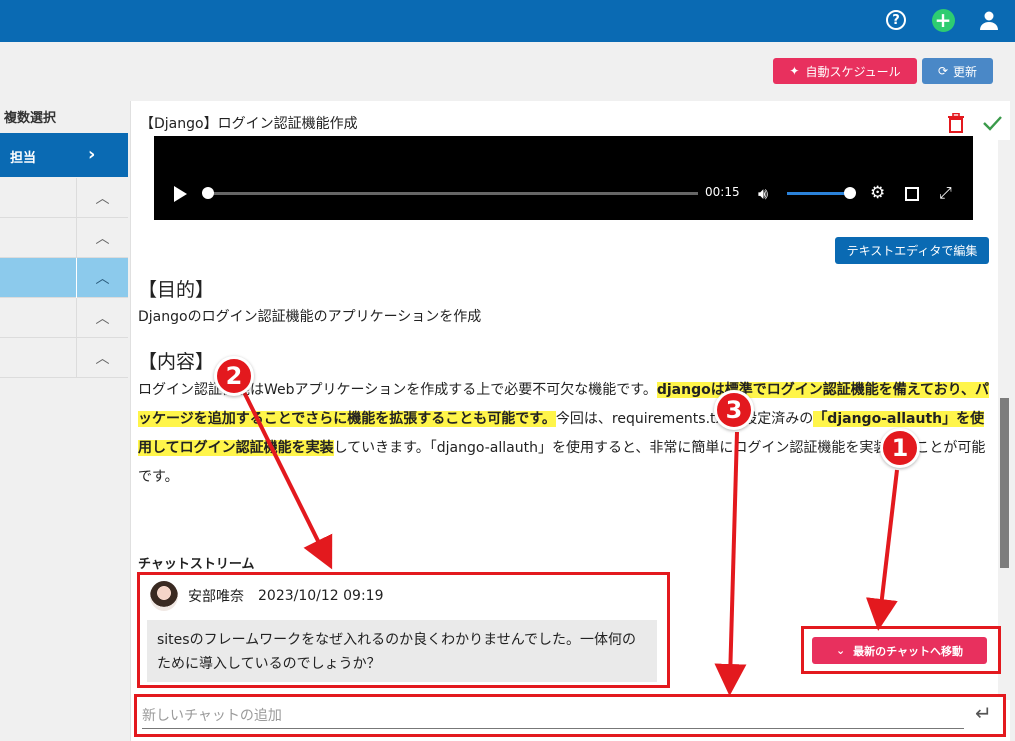  Describe the element at coordinates (553, 716) in the screenshot. I see `new-chat-input` at that location.